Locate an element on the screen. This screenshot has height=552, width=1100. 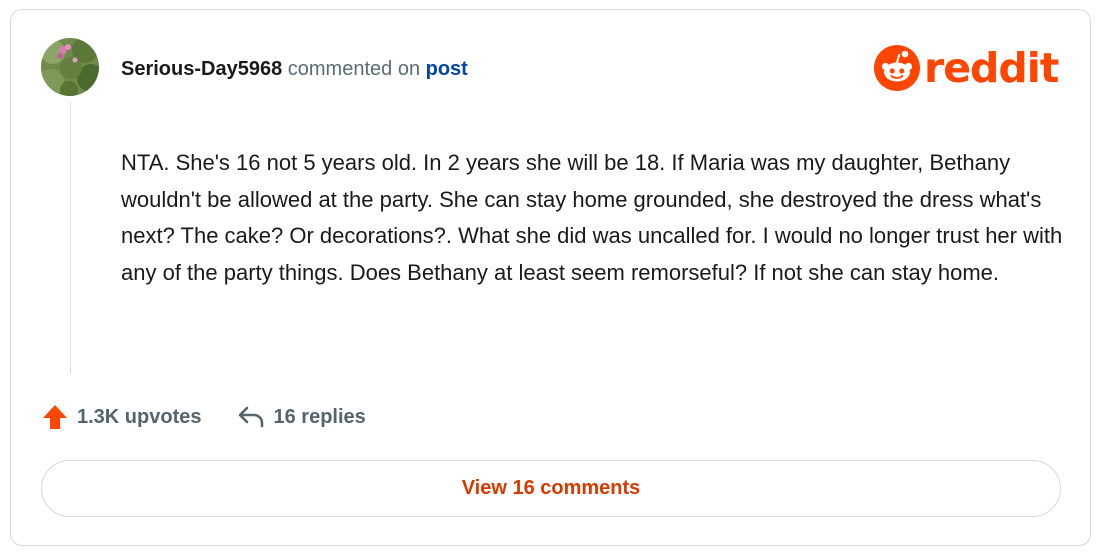
comment-header: Serious-Day5968 commented on post is located at coordinates (294, 69).